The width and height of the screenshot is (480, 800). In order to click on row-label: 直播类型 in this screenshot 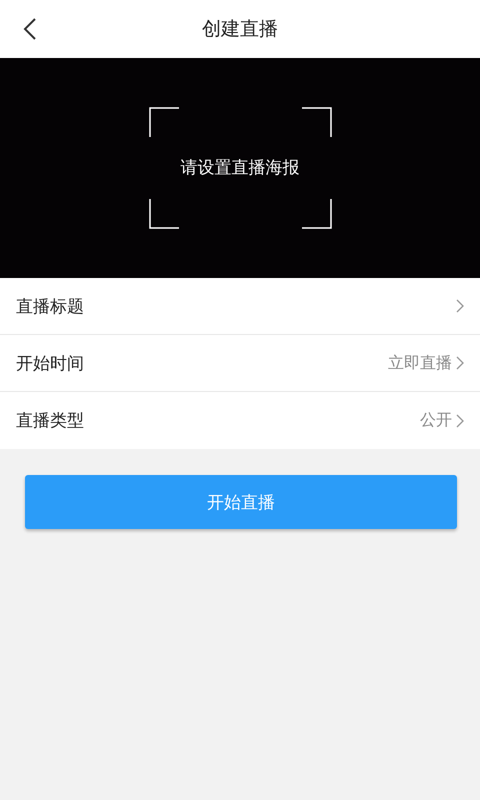, I will do `click(50, 421)`.